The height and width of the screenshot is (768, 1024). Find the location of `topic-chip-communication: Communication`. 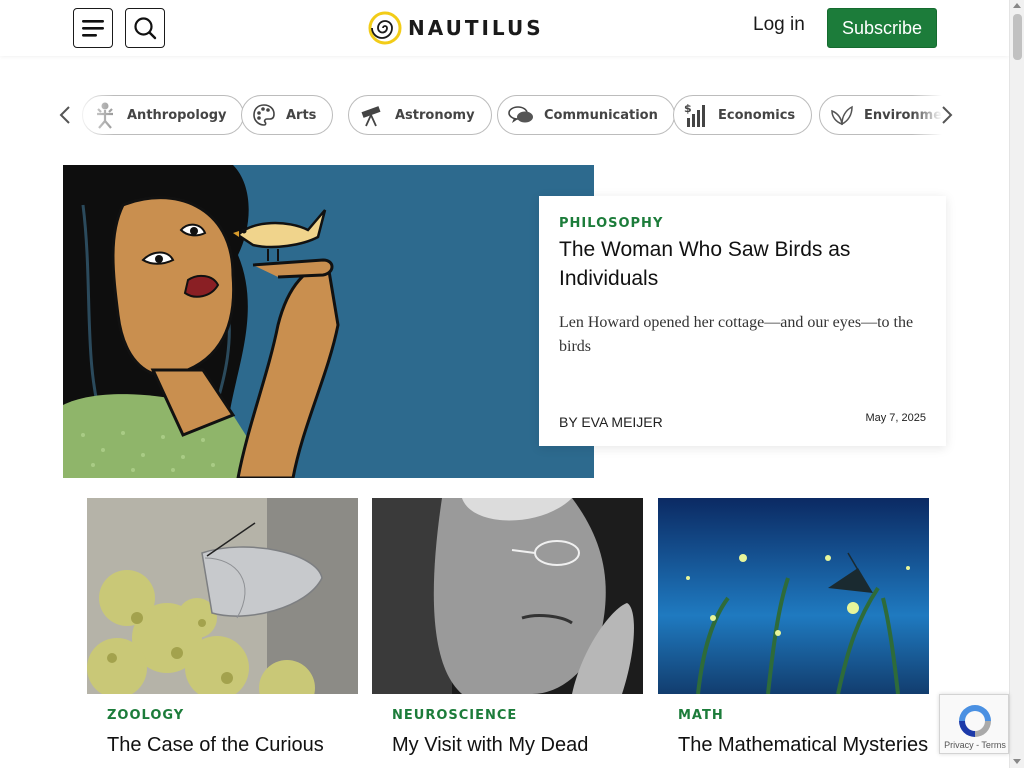

topic-chip-communication: Communication is located at coordinates (586, 115).